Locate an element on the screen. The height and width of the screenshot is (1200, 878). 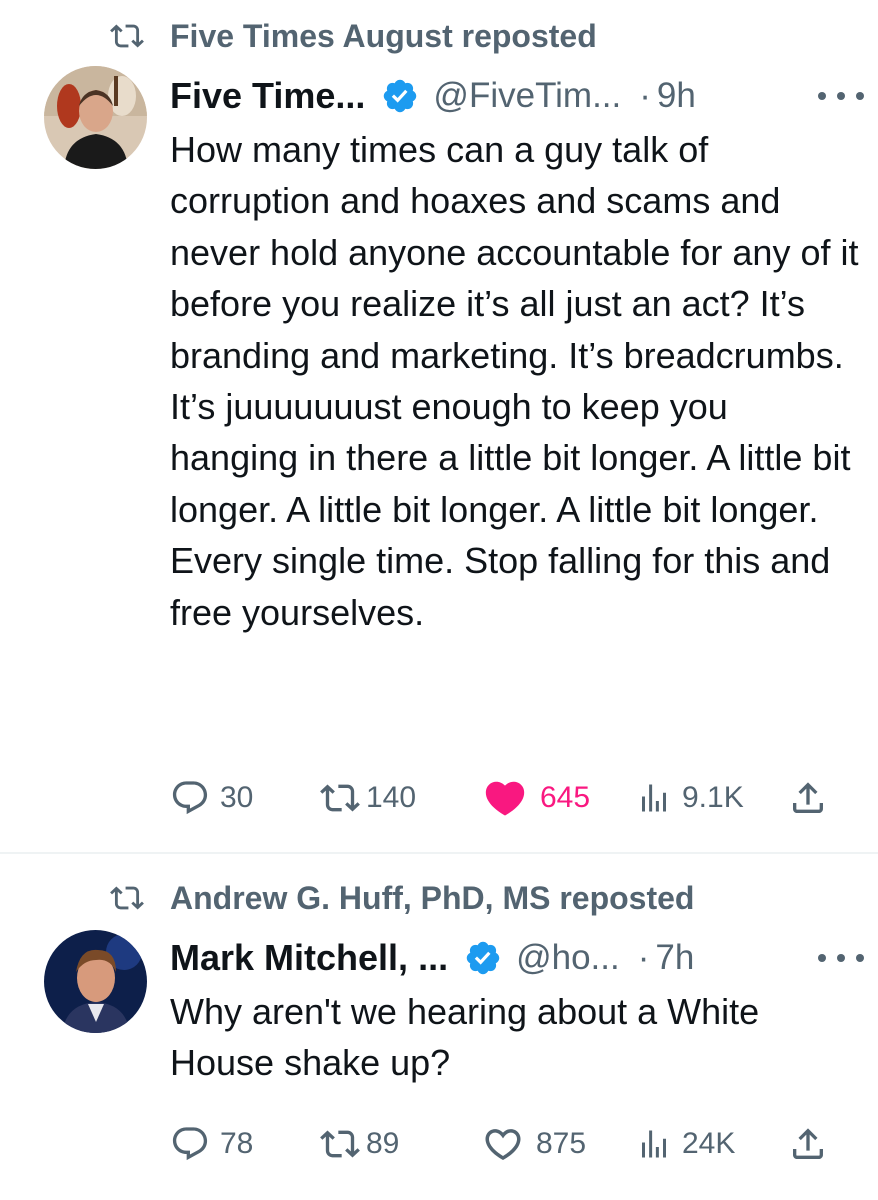
reply-button: 78 is located at coordinates (211, 1144).